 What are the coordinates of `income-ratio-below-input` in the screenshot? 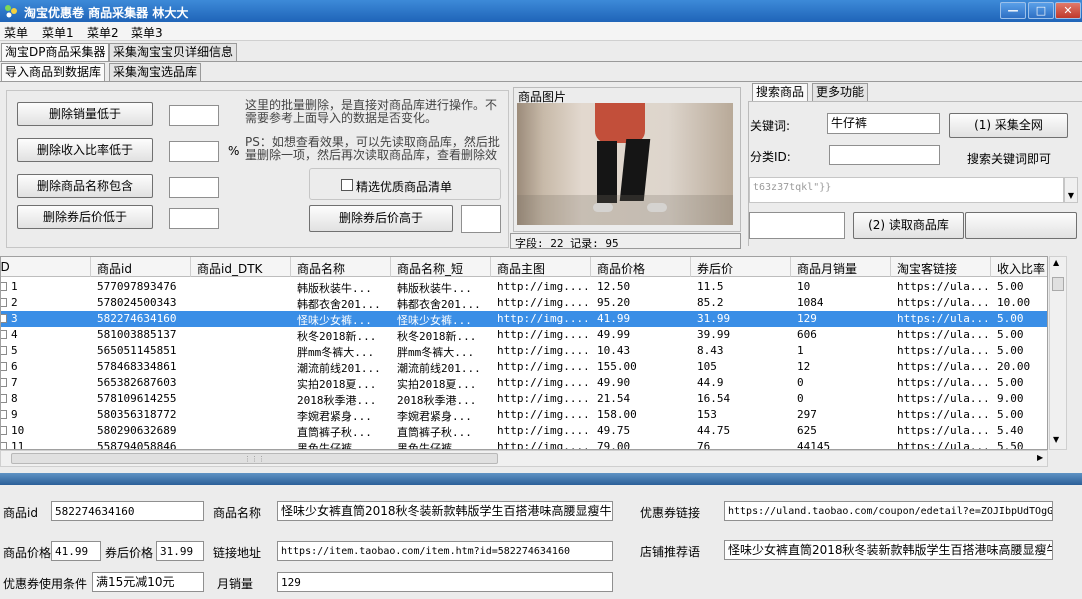 It's located at (194, 151).